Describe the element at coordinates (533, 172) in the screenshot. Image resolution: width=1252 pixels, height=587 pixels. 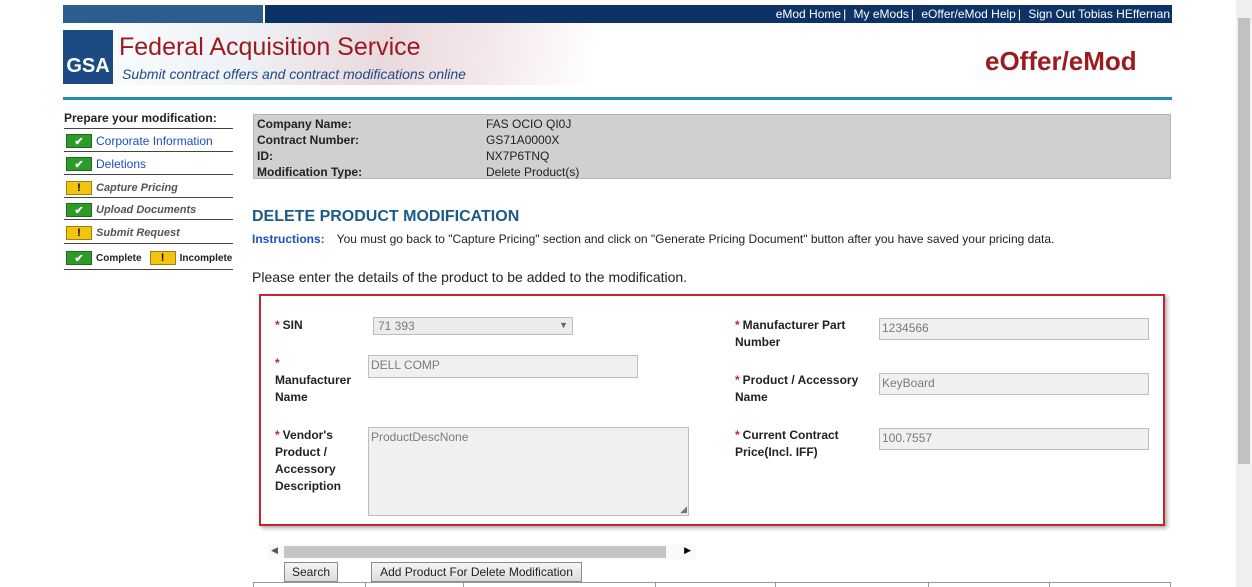
I see `modification-type-value: Delete Product(s)` at that location.